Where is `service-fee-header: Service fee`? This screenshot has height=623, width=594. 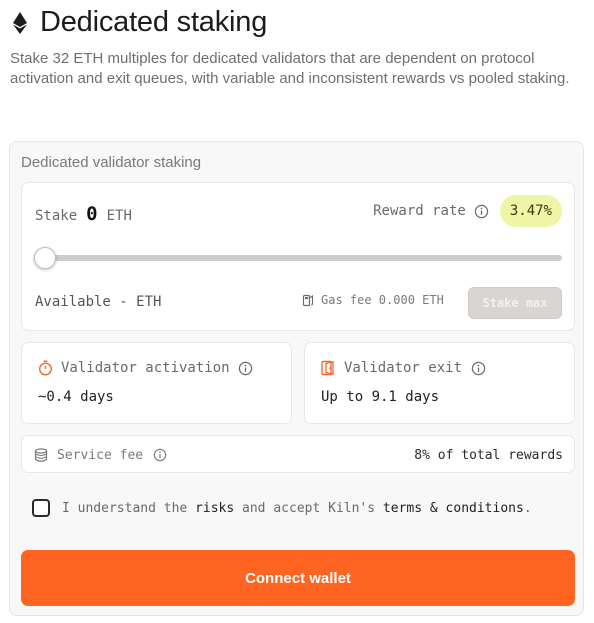 service-fee-header: Service fee is located at coordinates (101, 455).